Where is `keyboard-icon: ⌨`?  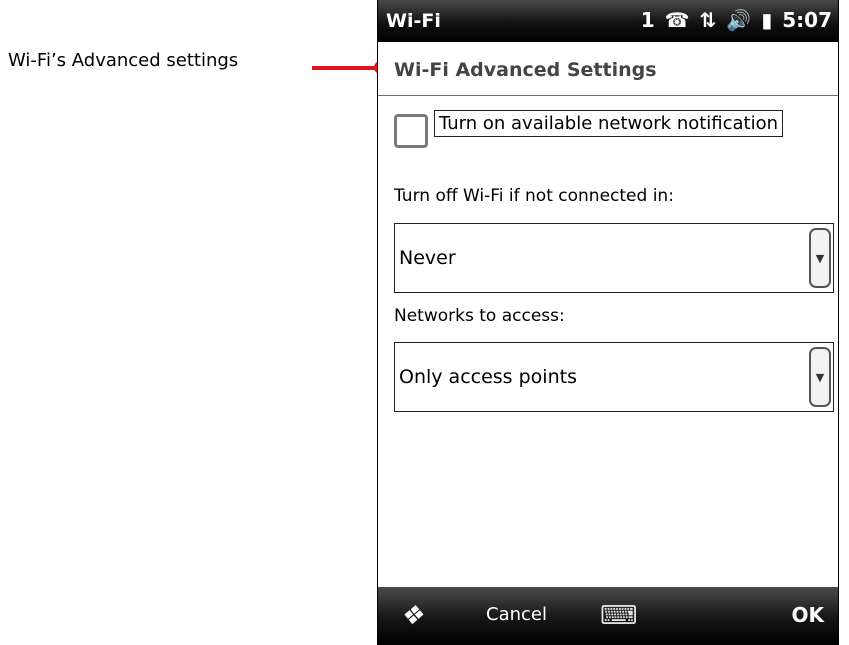 keyboard-icon: ⌨ is located at coordinates (619, 616).